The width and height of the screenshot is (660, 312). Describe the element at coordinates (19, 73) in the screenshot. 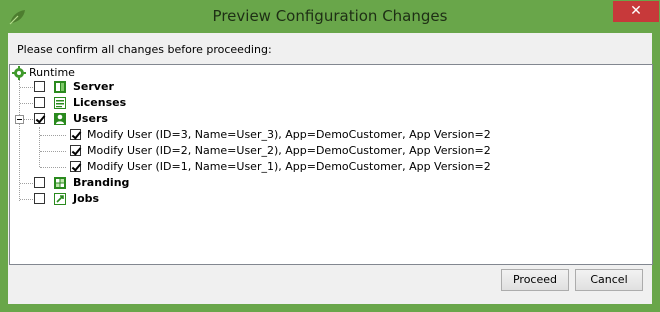

I see `gear-icon` at that location.